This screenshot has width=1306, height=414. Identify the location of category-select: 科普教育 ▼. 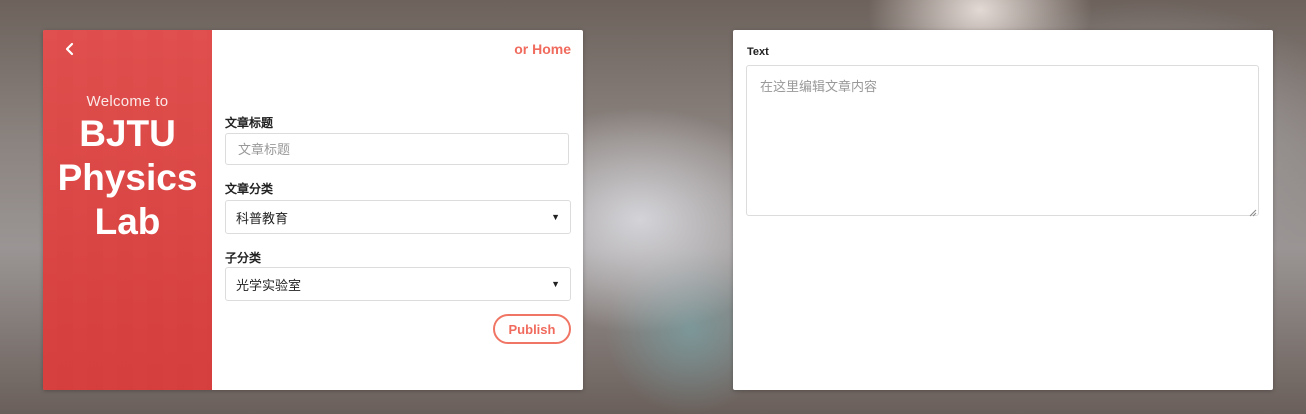
(398, 217).